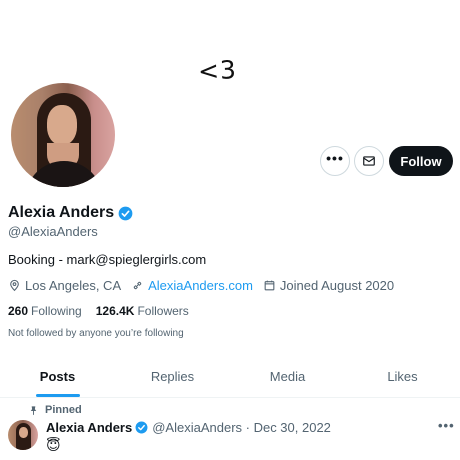  I want to click on following-link: 260 Following, so click(45, 311).